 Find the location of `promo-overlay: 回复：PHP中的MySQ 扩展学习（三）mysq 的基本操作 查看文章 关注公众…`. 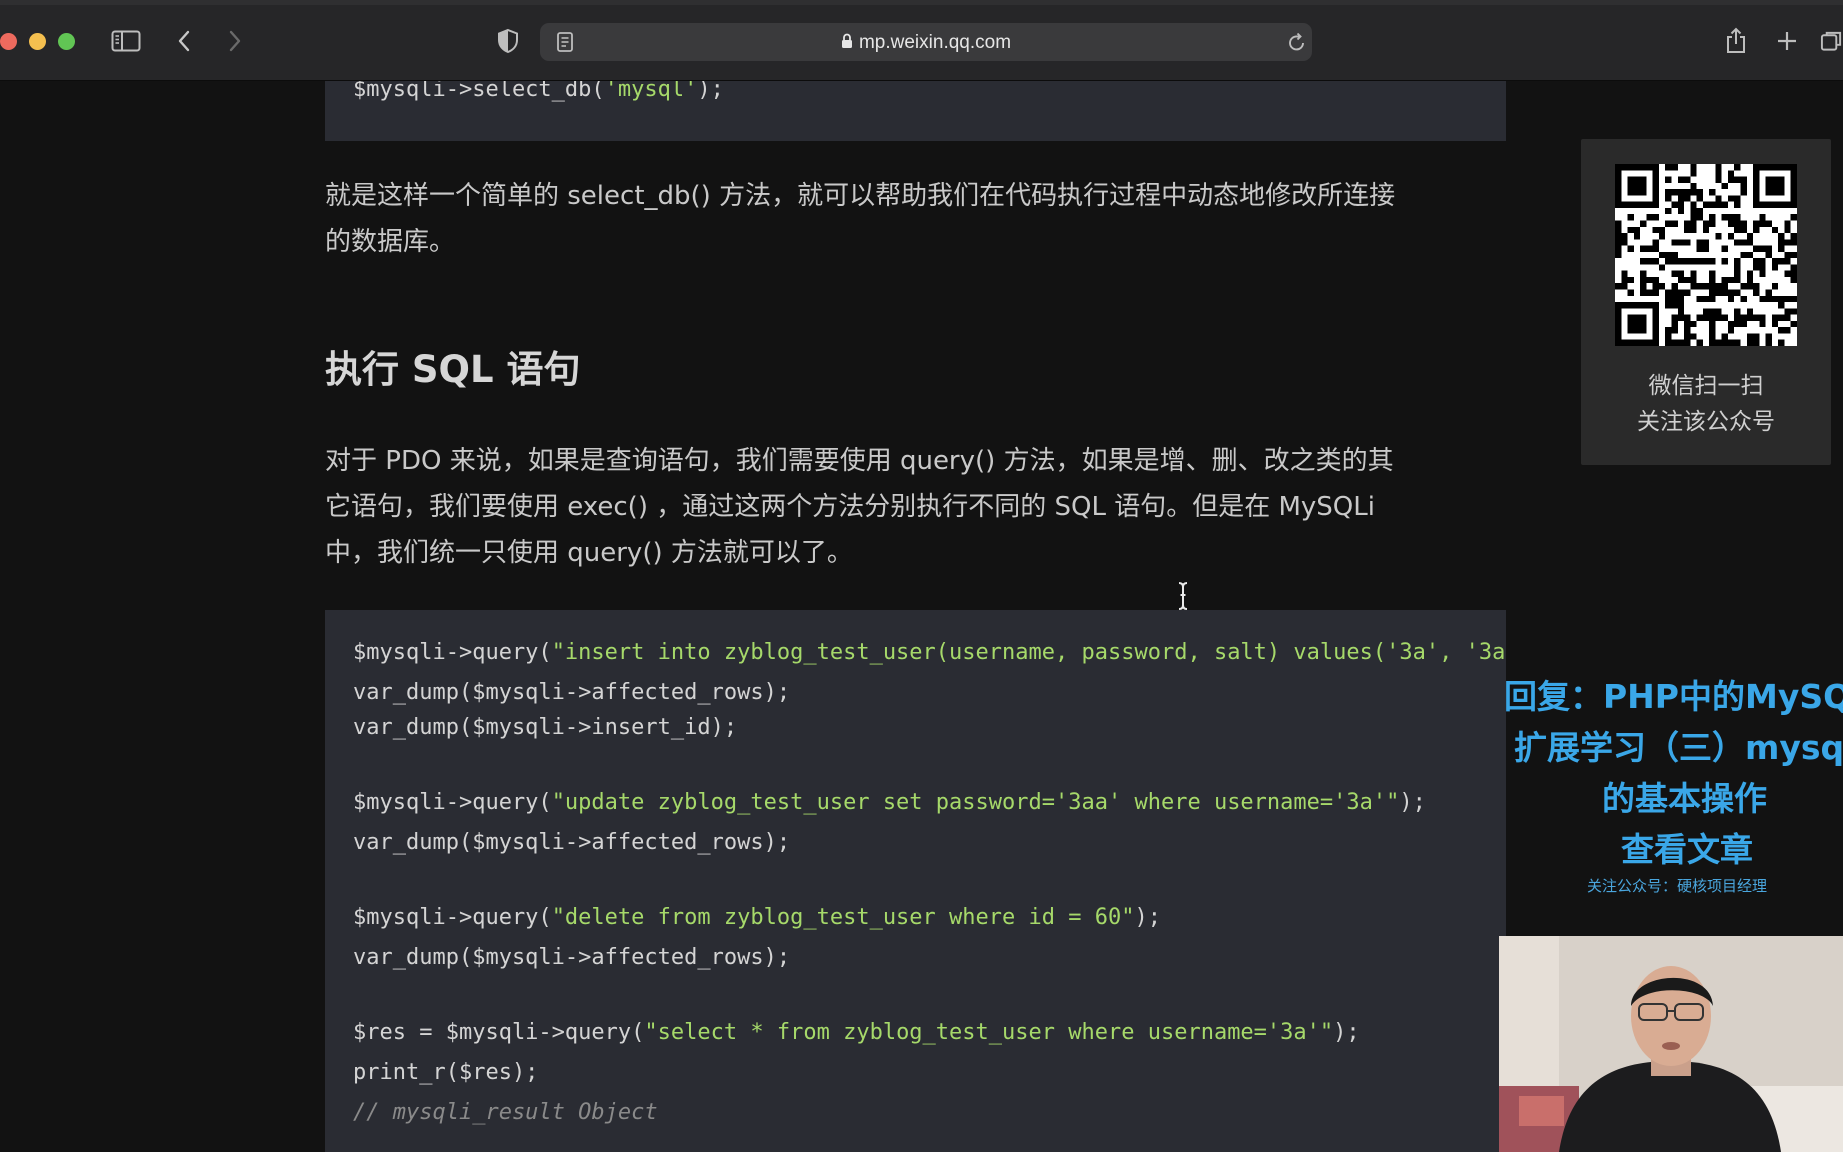

promo-overlay: 回复：PHP中的MySQ 扩展学习（三）mysq 的基本操作 查看文章 关注公众… is located at coordinates (1671, 785).